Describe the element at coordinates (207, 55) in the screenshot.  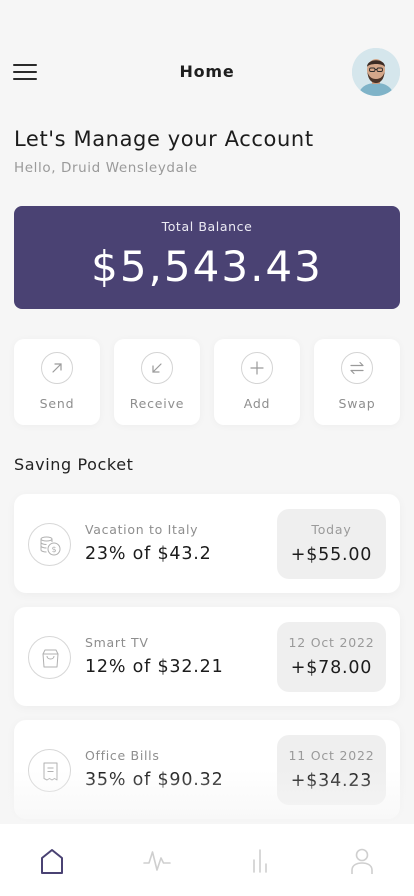
I see `top-bar: Home` at that location.